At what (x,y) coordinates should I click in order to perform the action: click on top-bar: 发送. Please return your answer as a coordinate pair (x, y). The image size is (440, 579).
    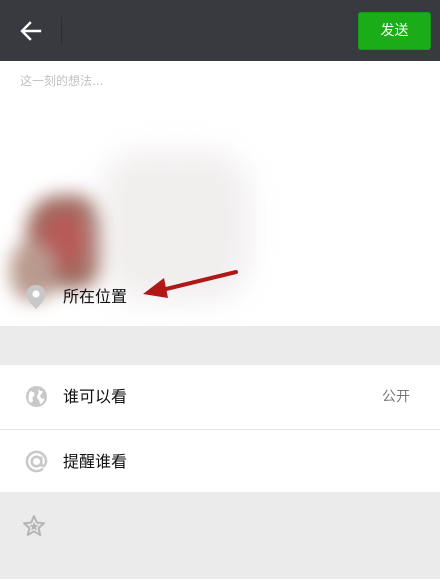
    Looking at the image, I should click on (220, 30).